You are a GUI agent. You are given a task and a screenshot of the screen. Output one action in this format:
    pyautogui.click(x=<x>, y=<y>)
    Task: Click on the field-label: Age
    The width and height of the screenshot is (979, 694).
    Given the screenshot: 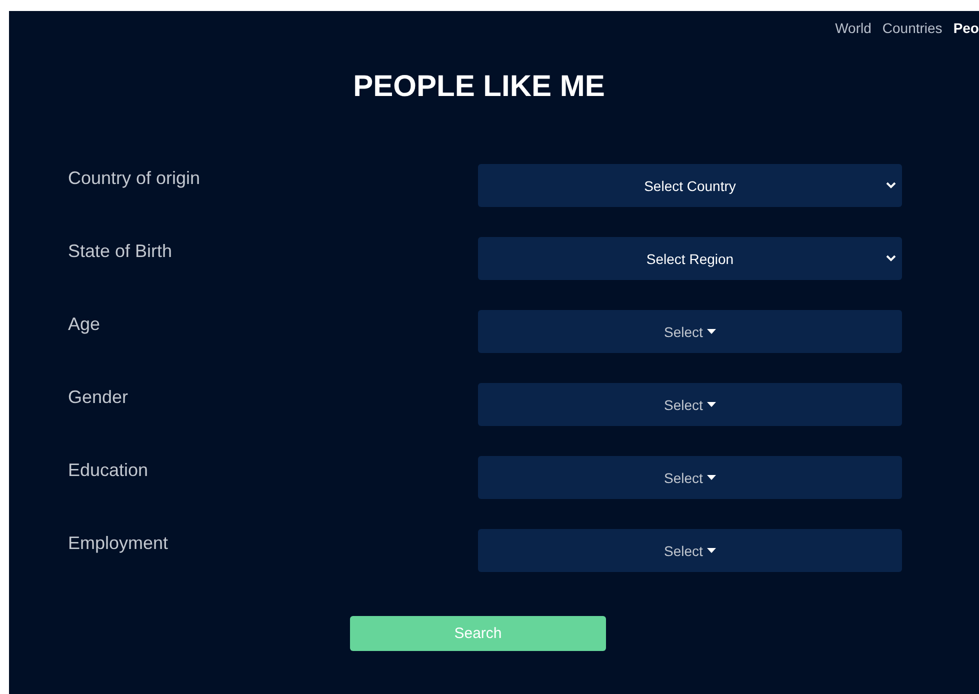 What is the action you would take?
    pyautogui.click(x=85, y=324)
    